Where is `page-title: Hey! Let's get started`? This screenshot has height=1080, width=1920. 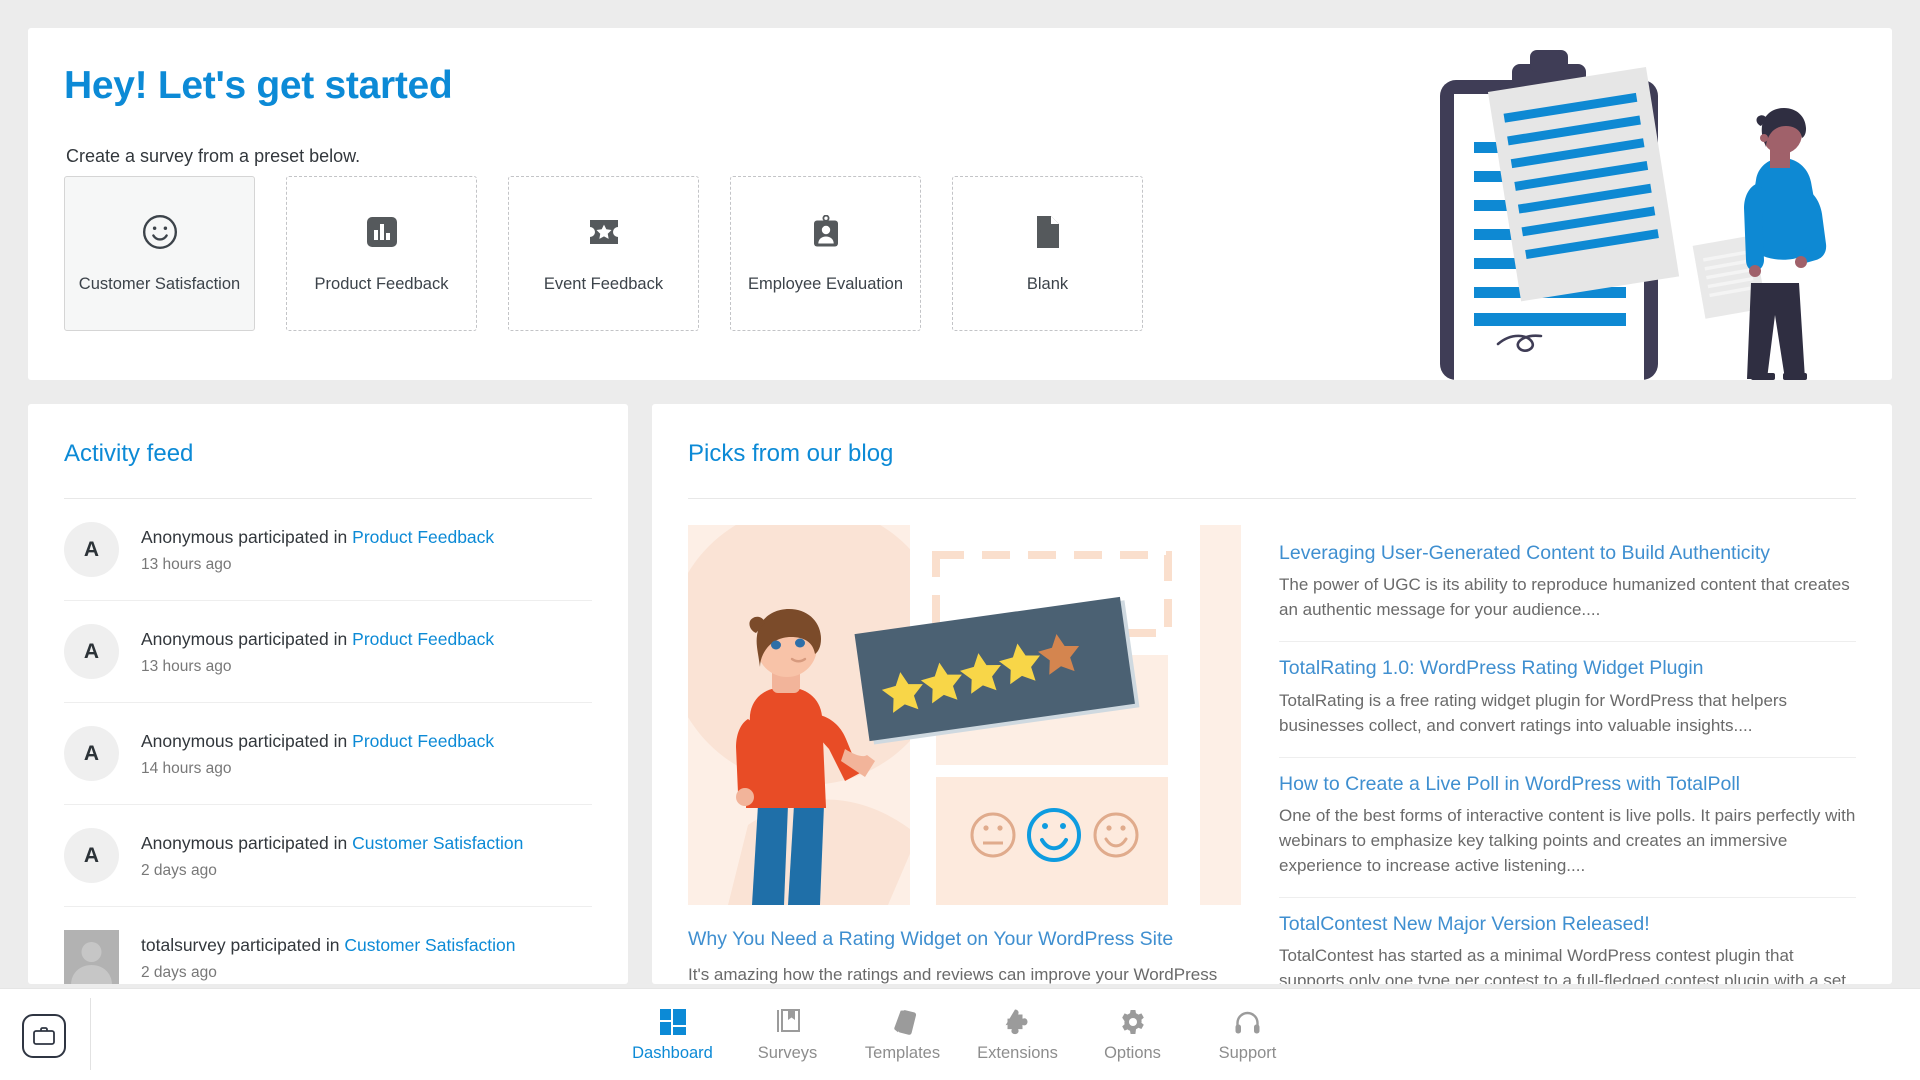
page-title: Hey! Let's get started is located at coordinates (258, 85).